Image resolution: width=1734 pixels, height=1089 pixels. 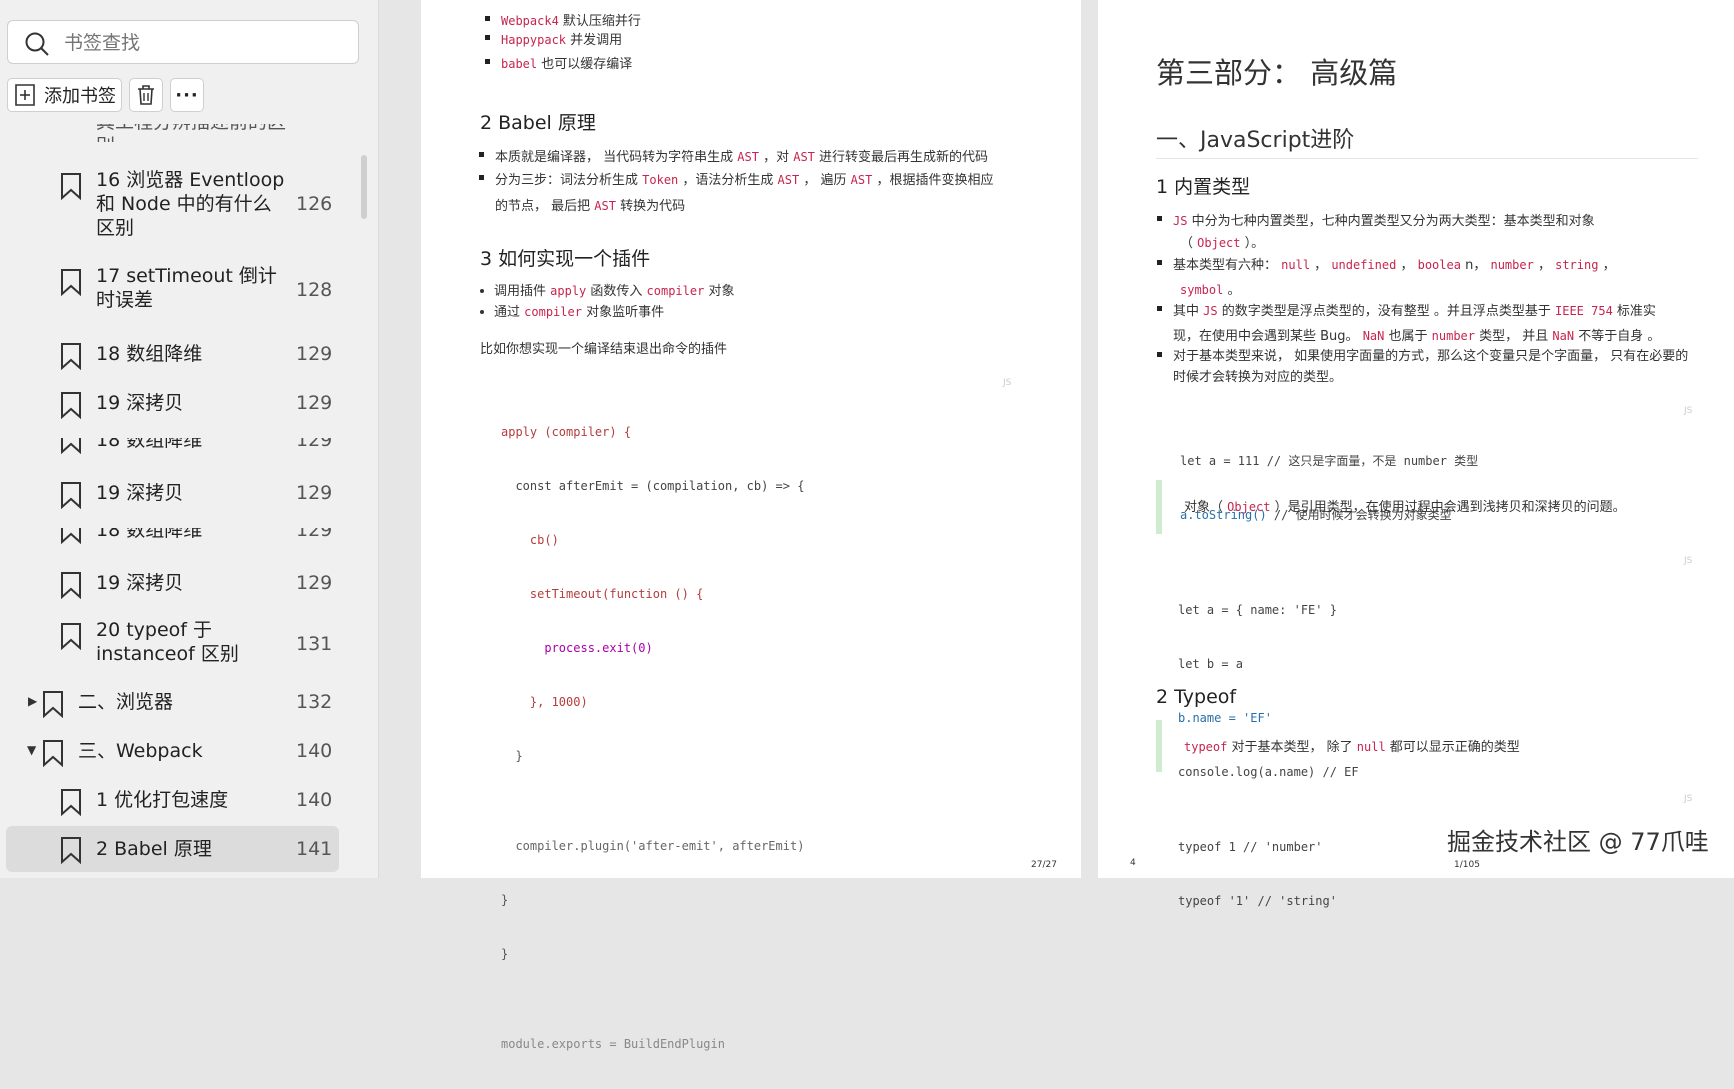 I want to click on footer-left-number: 4, so click(x=1133, y=863).